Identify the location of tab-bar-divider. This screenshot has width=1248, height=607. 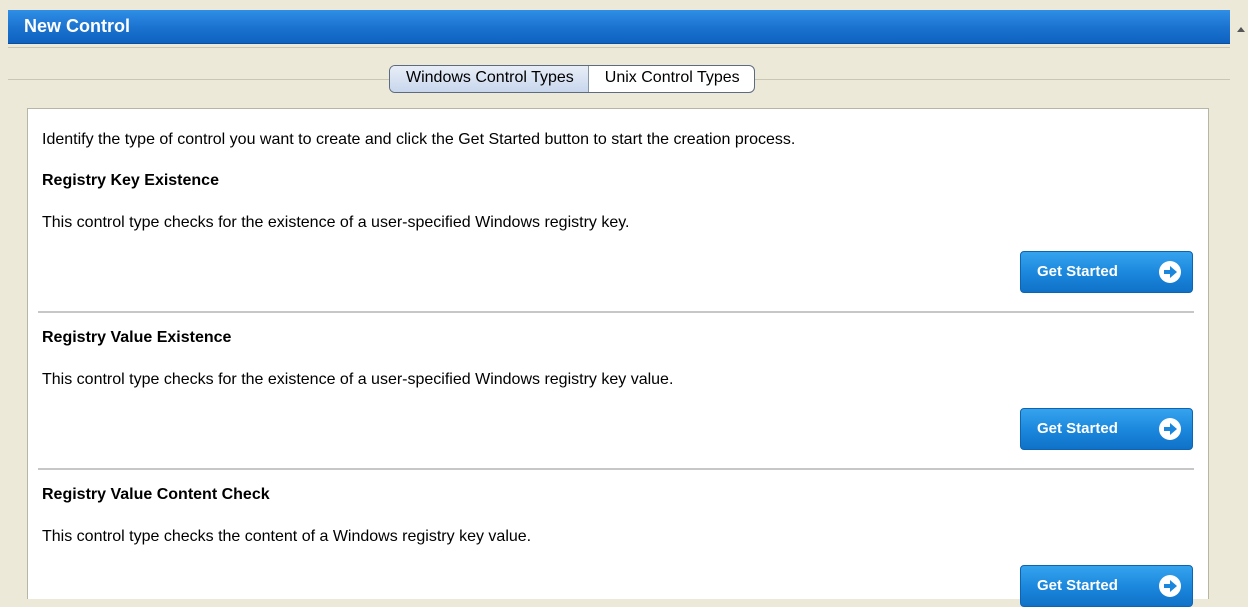
(619, 47).